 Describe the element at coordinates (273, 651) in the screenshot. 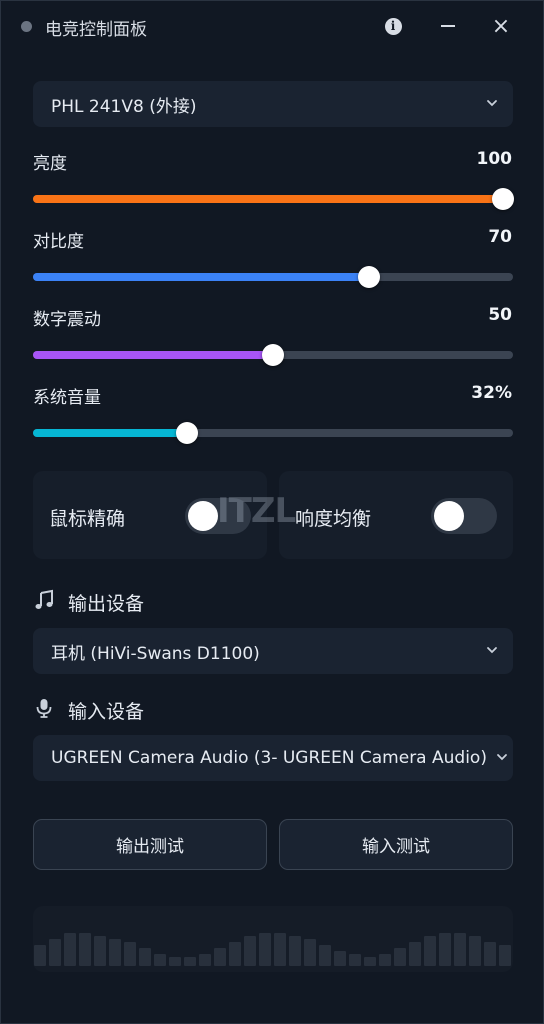

I see `output-device-select: 耳机 (HiVi-Swans D1100)` at that location.